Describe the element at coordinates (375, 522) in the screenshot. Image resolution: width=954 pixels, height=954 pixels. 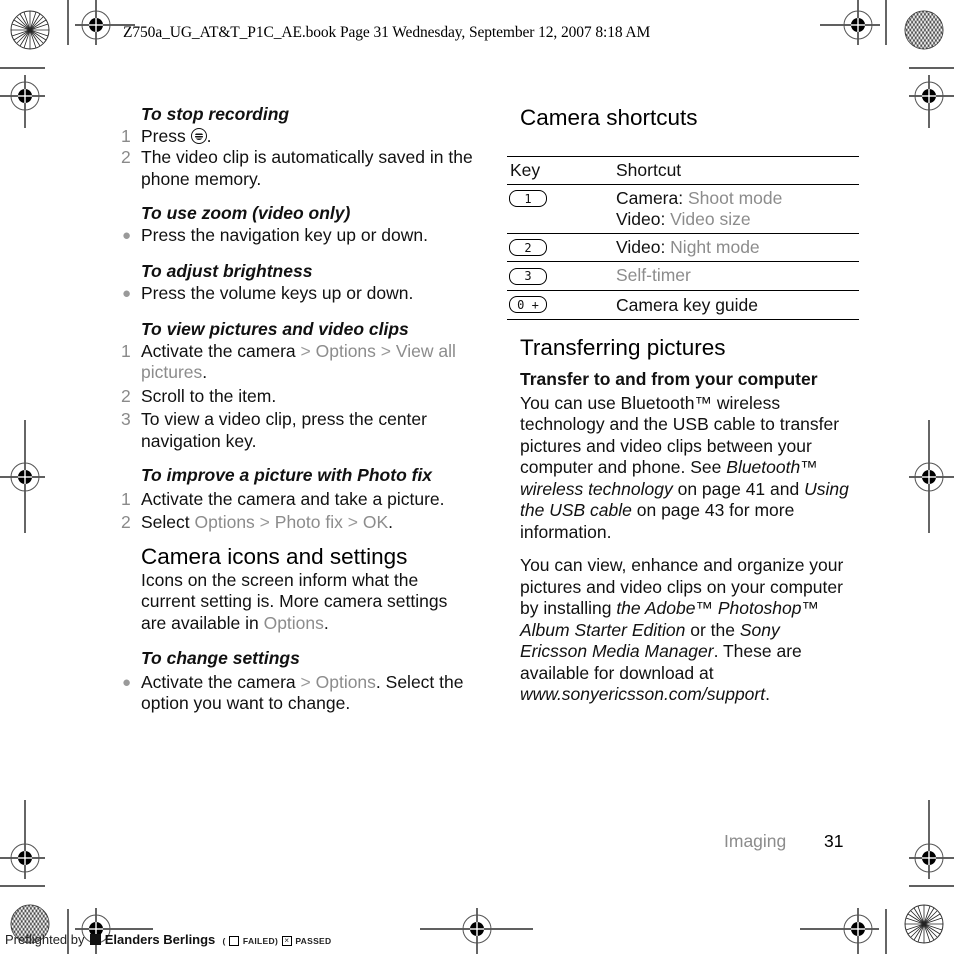
I see `menu-path-ok: OK` at that location.